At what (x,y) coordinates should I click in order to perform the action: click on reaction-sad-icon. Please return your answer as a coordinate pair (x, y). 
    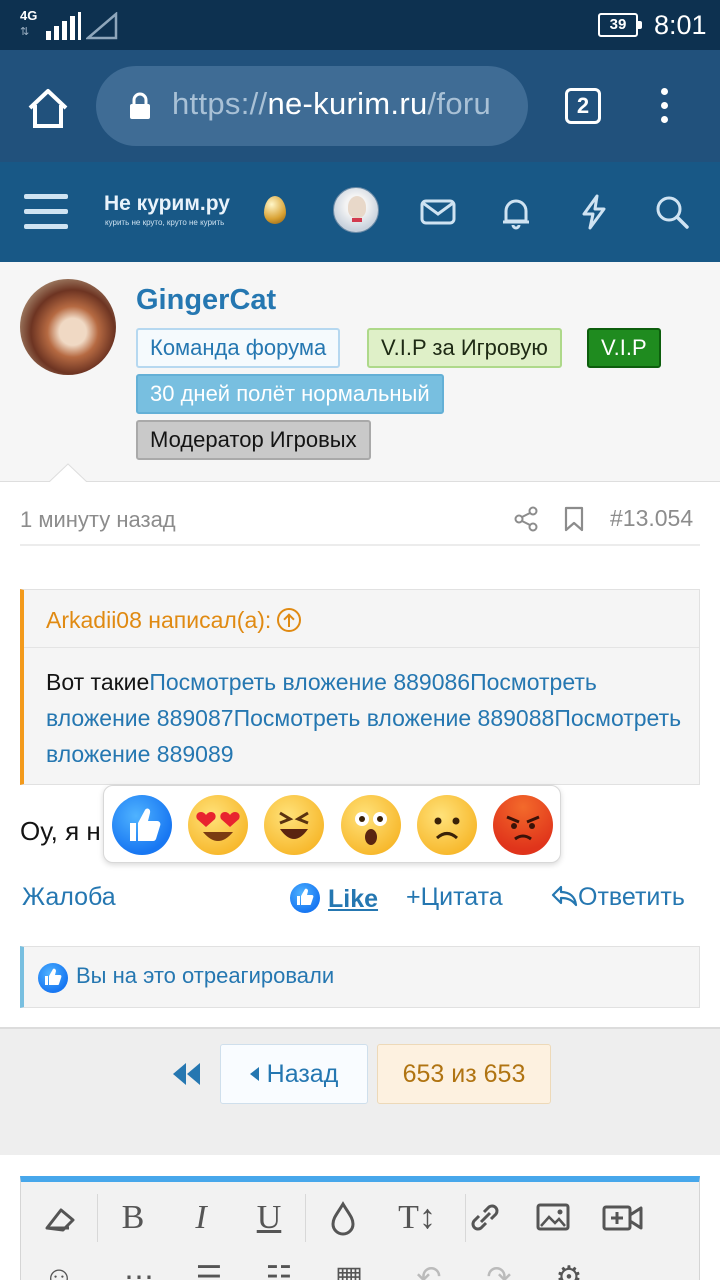
    Looking at the image, I should click on (447, 825).